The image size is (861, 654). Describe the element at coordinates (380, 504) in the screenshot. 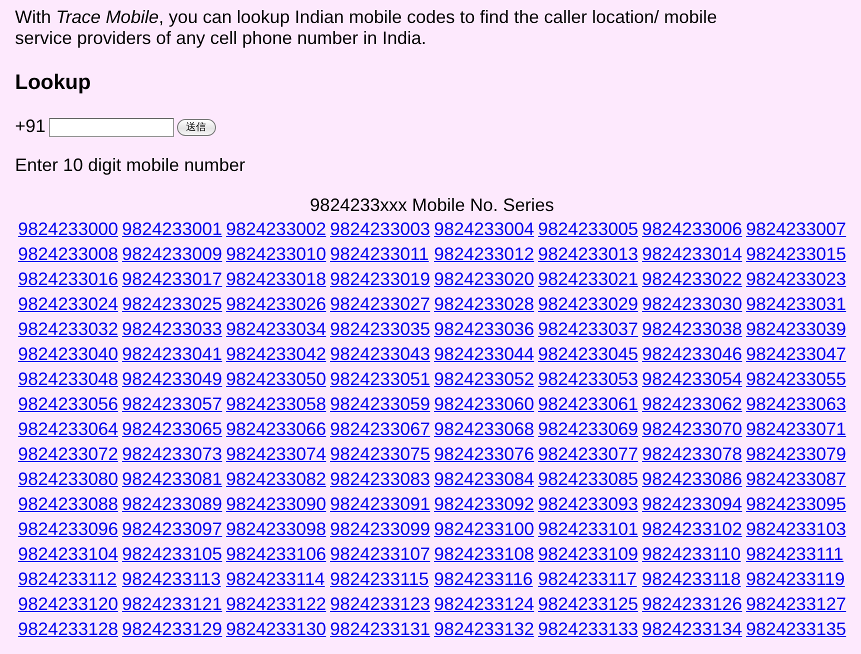

I see `phone-number-link: 9824233091` at that location.